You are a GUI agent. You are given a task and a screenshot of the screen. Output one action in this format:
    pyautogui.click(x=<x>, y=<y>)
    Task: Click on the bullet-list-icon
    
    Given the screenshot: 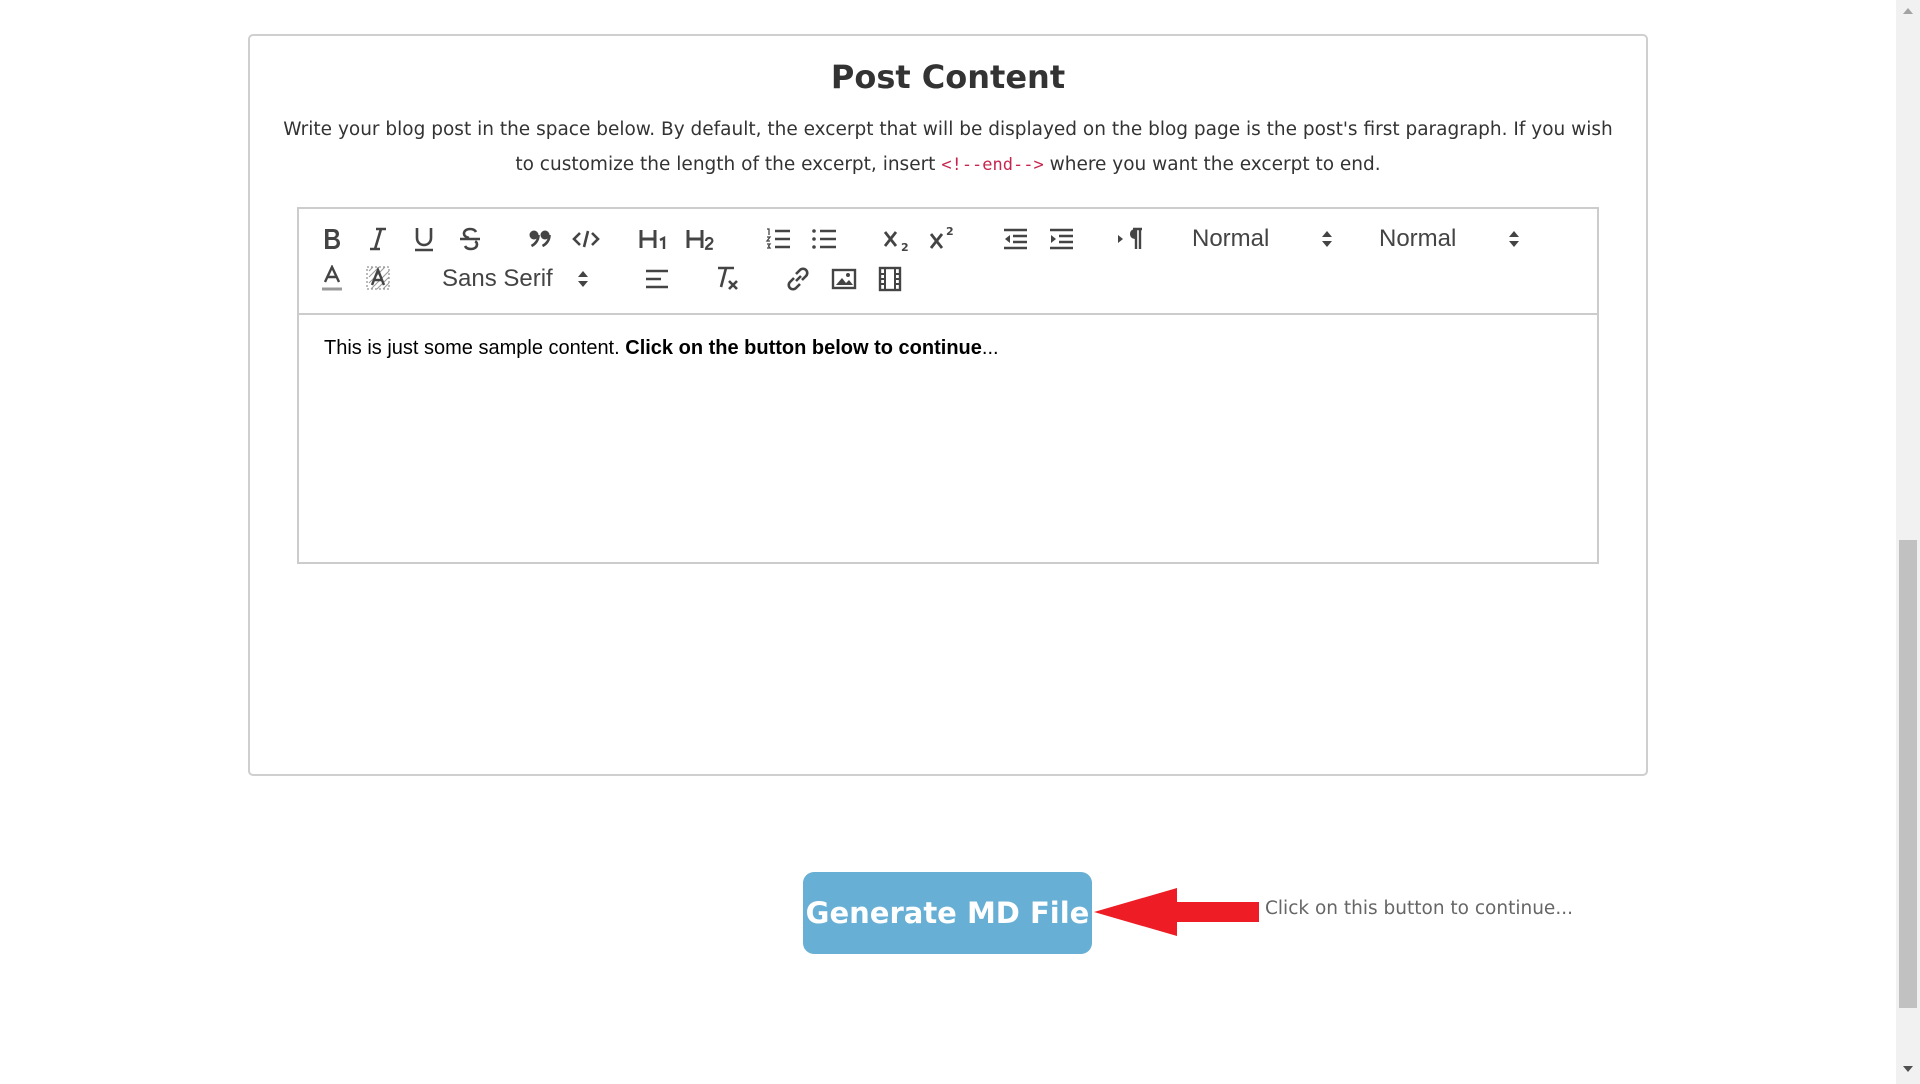 What is the action you would take?
    pyautogui.click(x=824, y=239)
    